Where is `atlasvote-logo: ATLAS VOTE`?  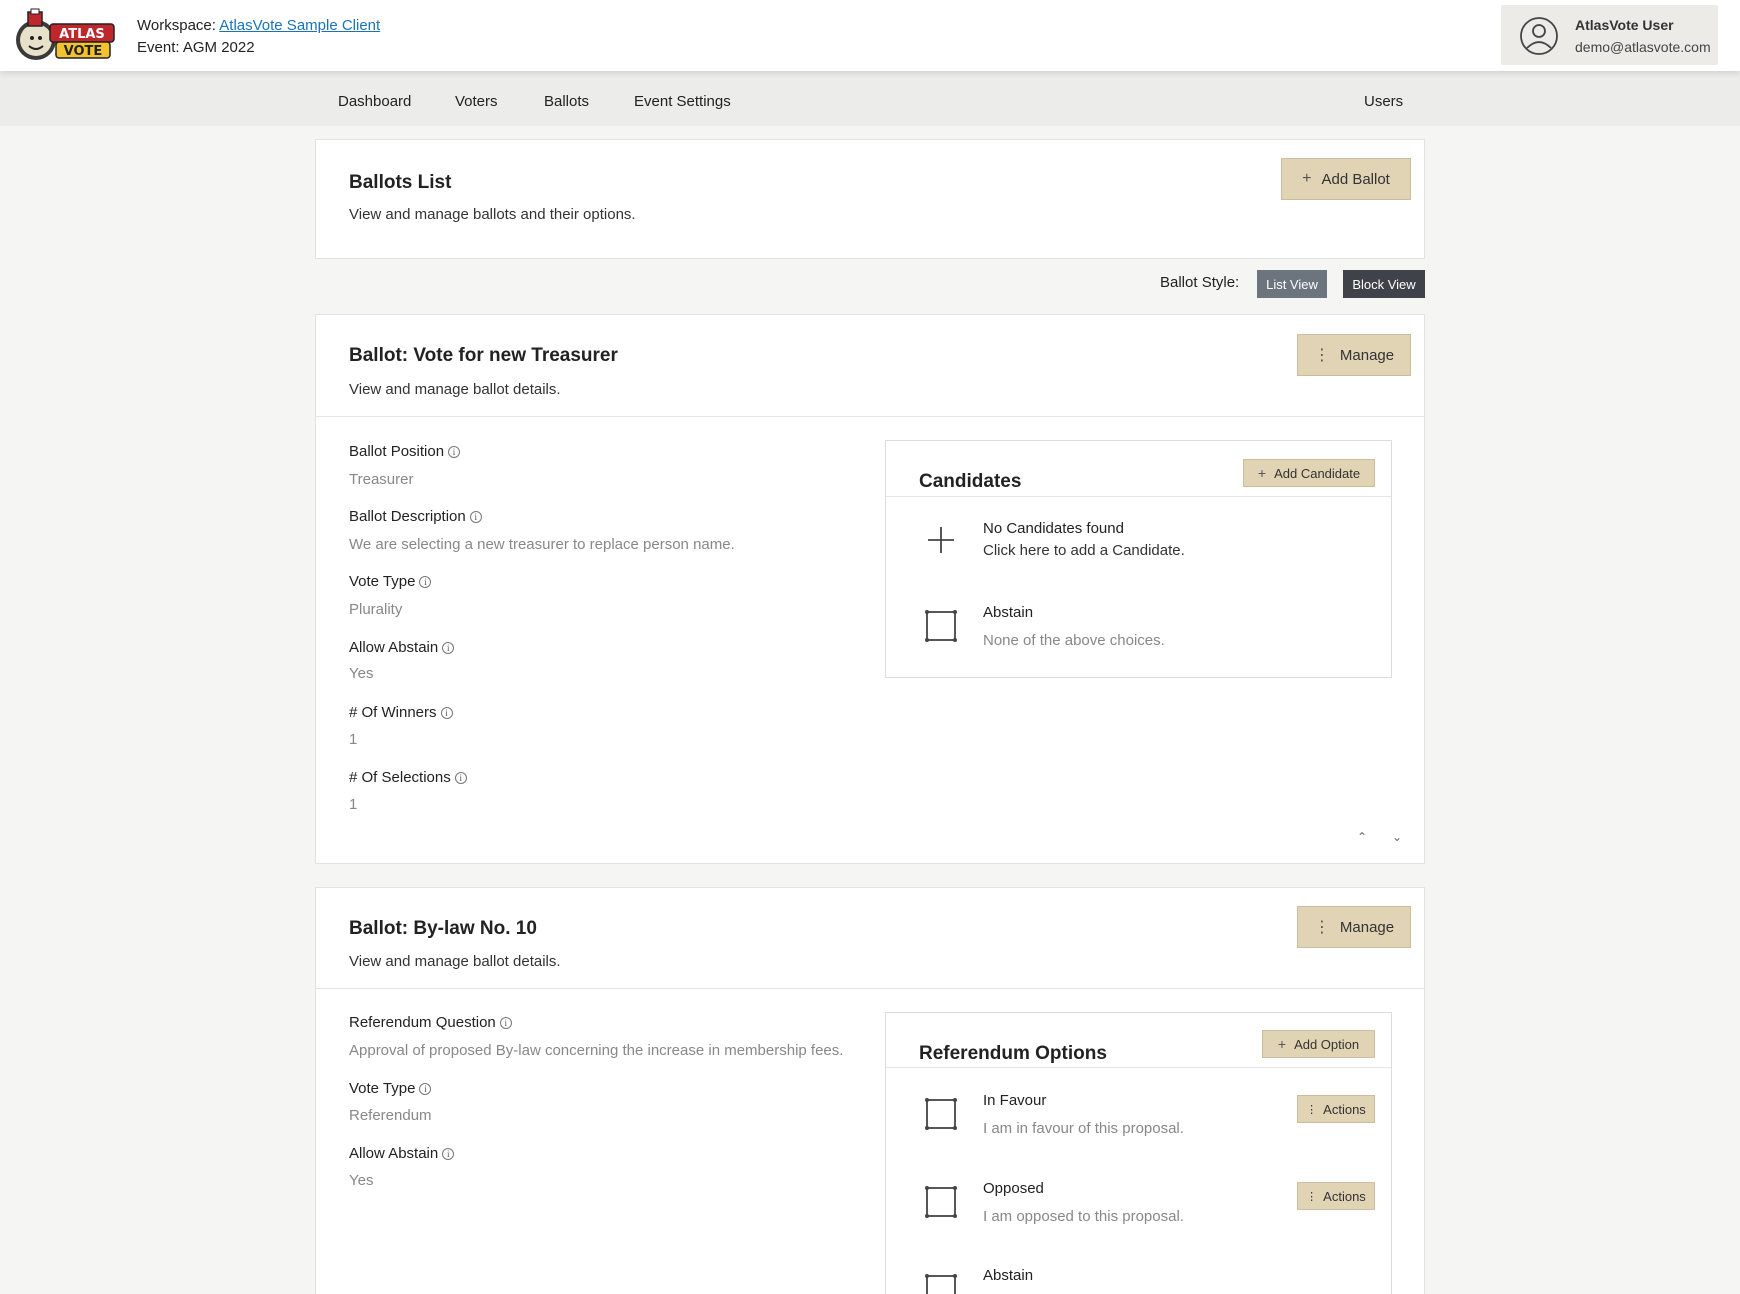 atlasvote-logo: ATLAS VOTE is located at coordinates (66, 36).